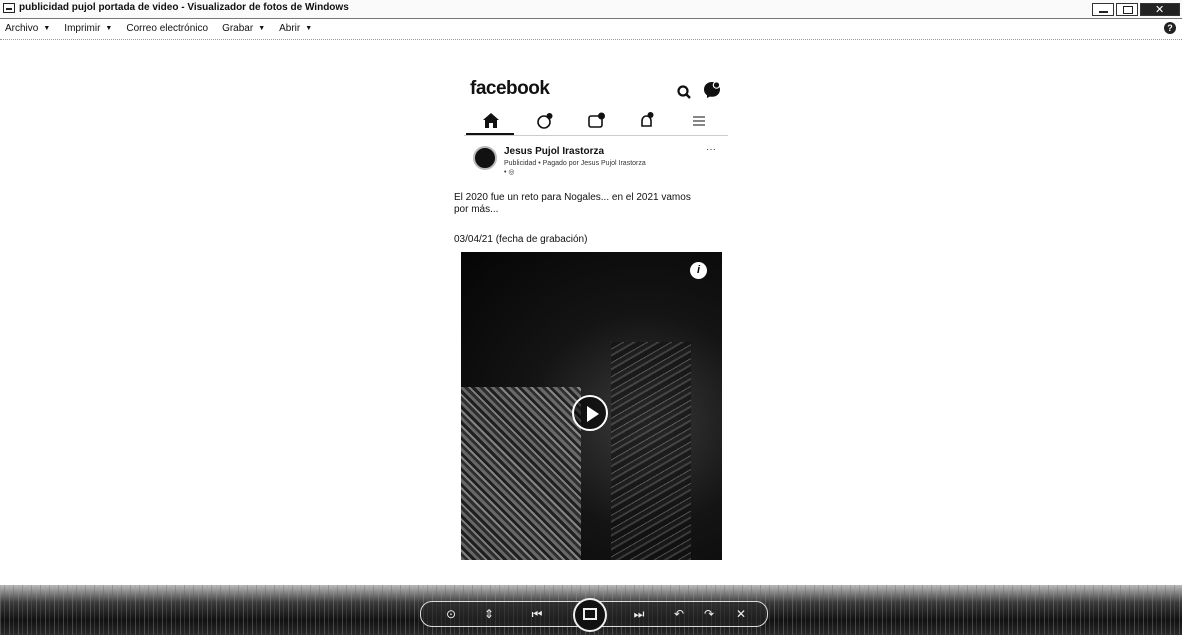 The width and height of the screenshot is (1182, 635). What do you see at coordinates (741, 614) in the screenshot?
I see `delete-icon: ✕` at bounding box center [741, 614].